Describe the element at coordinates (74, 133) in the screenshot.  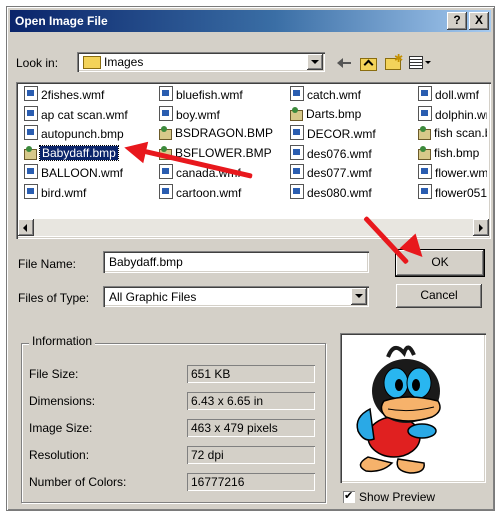
I see `file-item: autopunch.bmp` at that location.